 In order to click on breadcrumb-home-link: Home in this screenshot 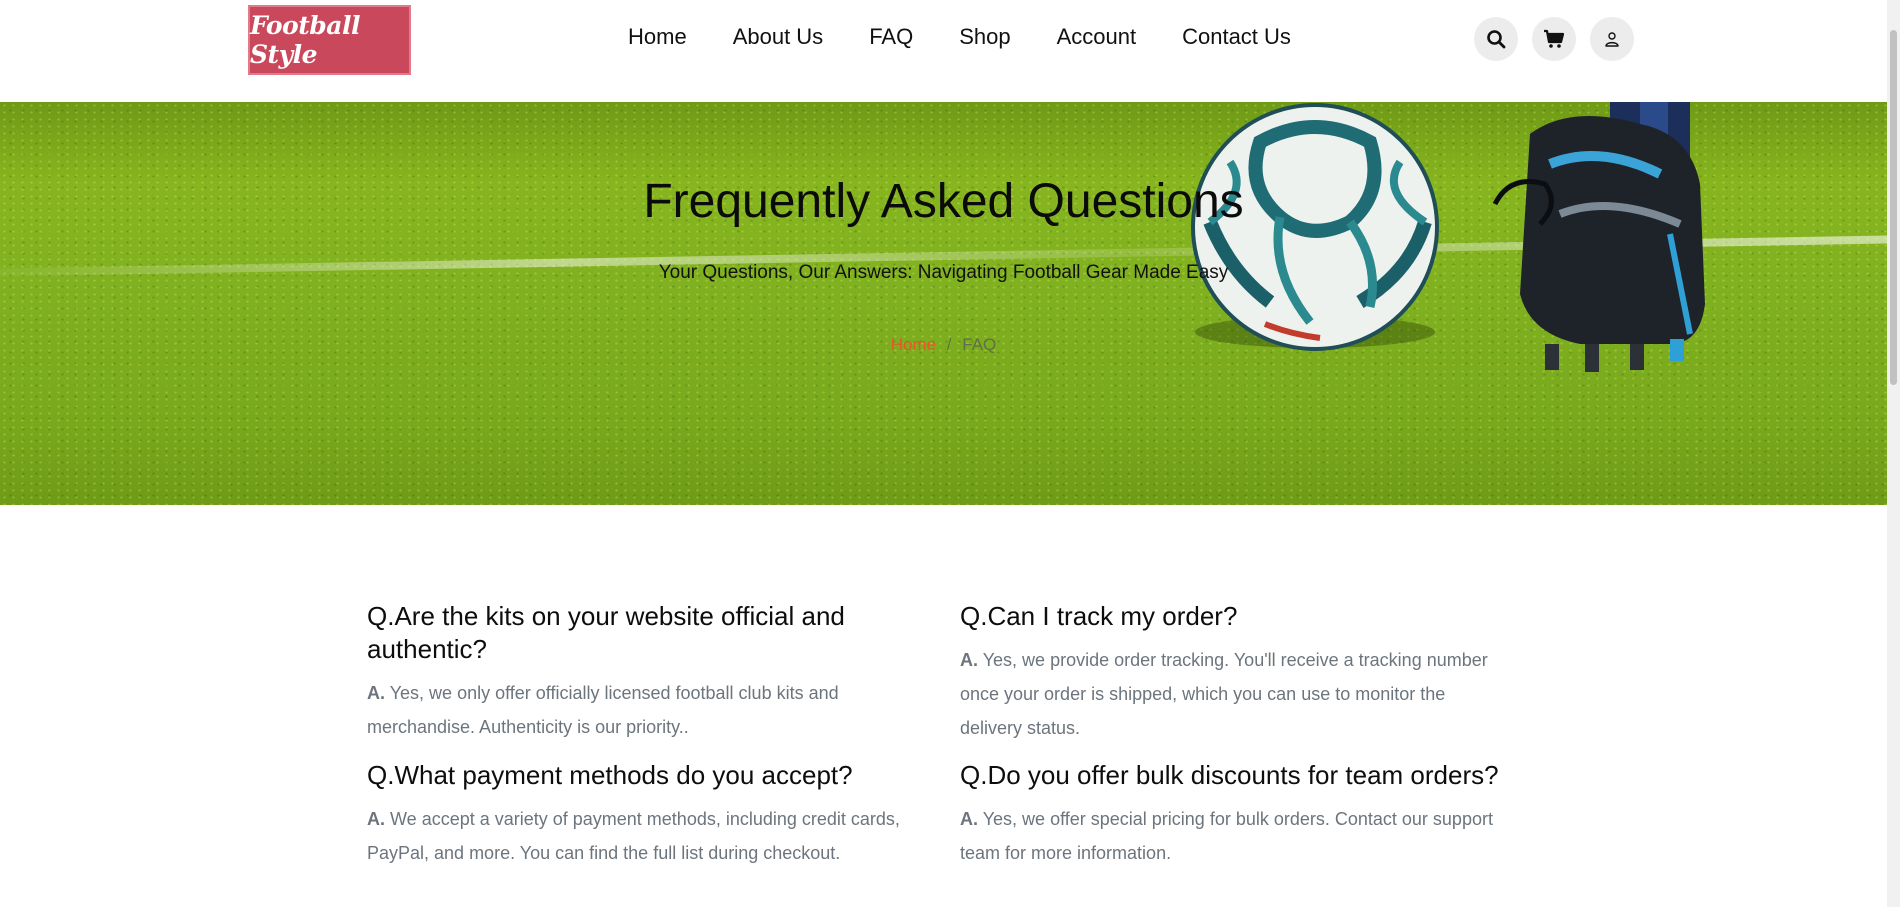, I will do `click(913, 344)`.